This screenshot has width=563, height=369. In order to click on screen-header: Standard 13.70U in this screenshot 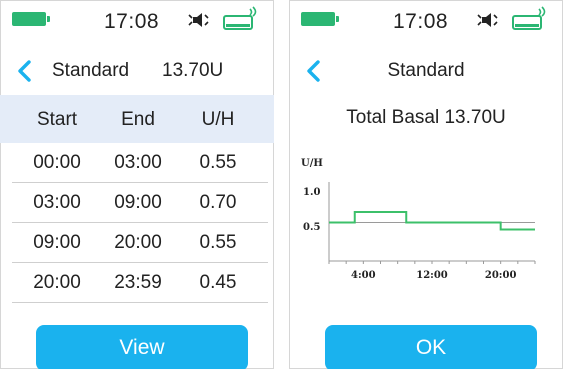, I will do `click(137, 70)`.